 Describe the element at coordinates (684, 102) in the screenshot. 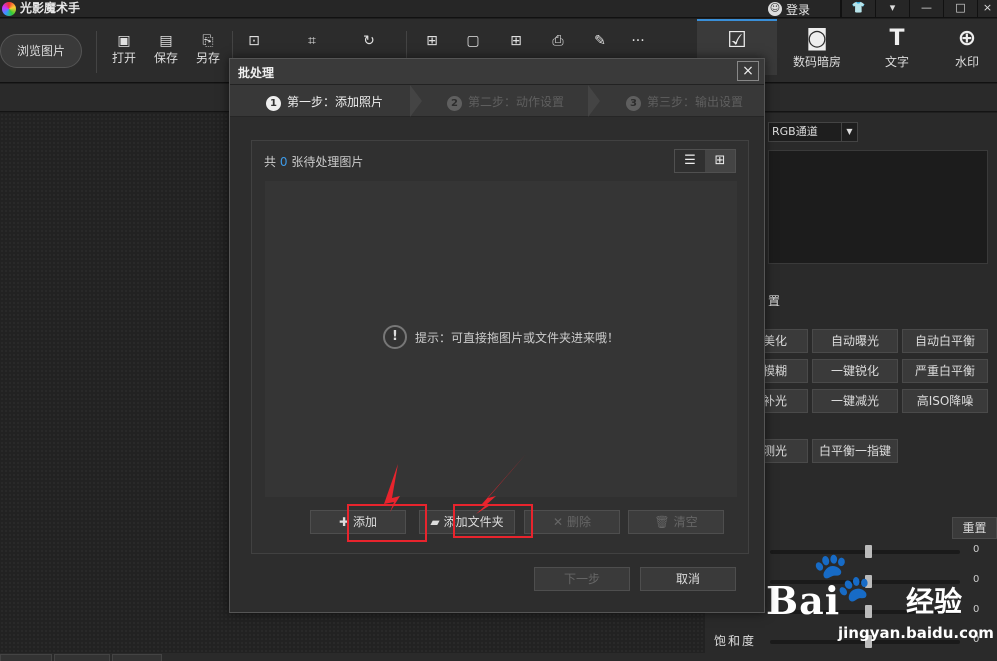

I see `step-3: 3 第三步：输出设置` at that location.